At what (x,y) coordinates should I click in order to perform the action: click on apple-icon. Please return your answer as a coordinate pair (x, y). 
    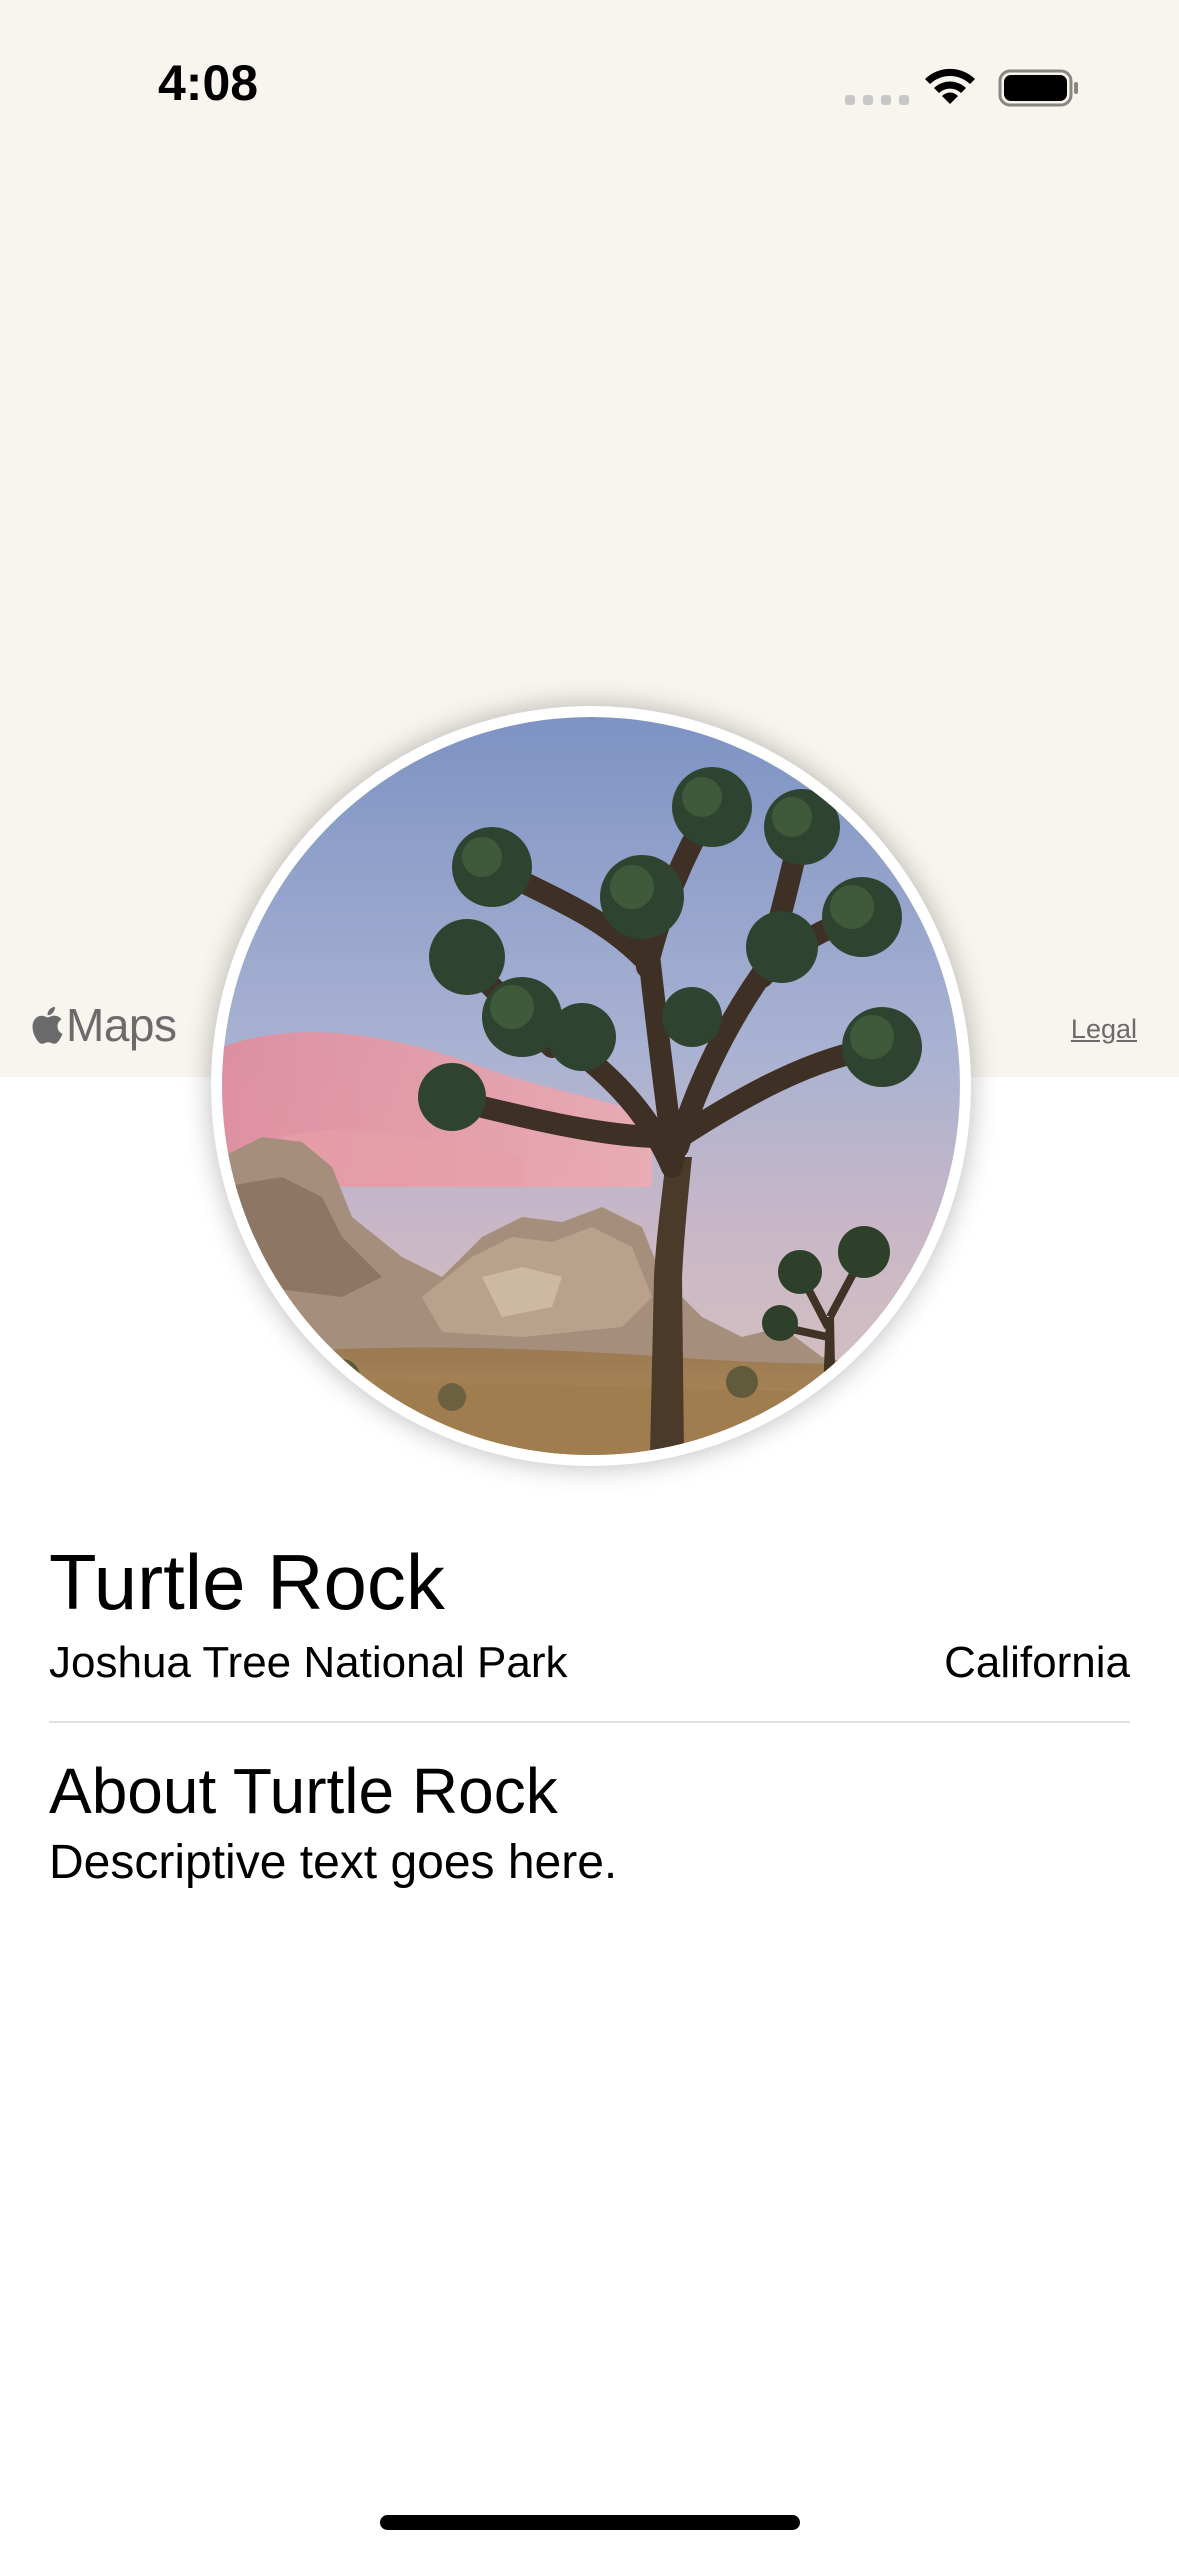
    Looking at the image, I should click on (47, 1025).